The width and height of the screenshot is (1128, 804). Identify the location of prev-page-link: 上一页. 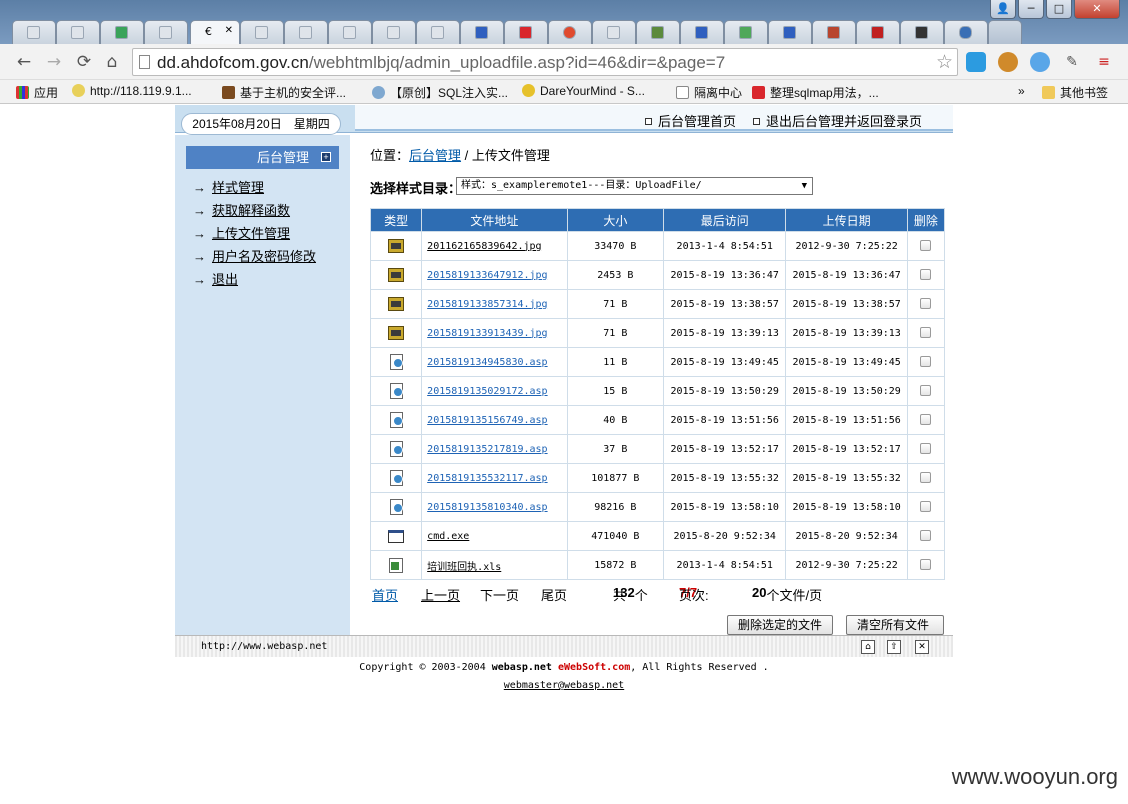
(440, 594).